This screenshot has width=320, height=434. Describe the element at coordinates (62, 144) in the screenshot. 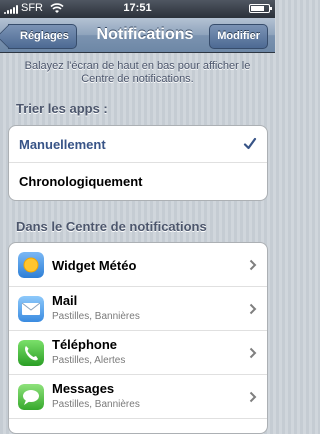

I see `sort-option-label: Manuellement` at that location.